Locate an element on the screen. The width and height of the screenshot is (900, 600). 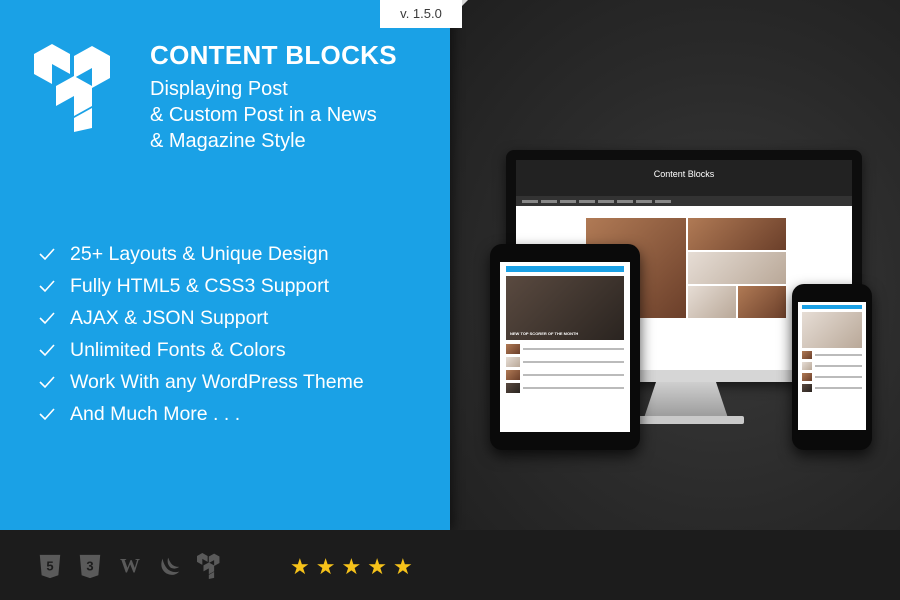
css3-icon: 3 is located at coordinates (90, 566).